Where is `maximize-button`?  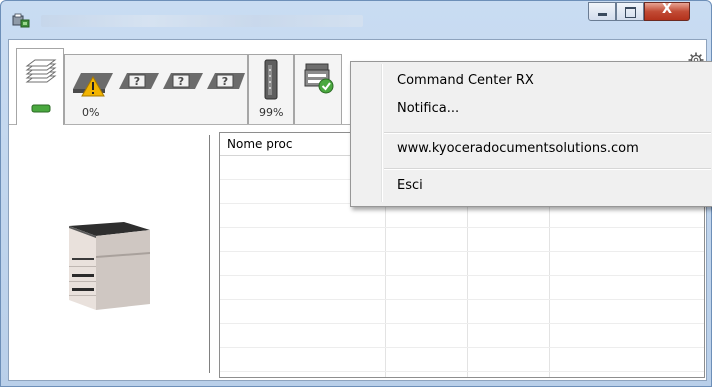
maximize-button is located at coordinates (630, 11).